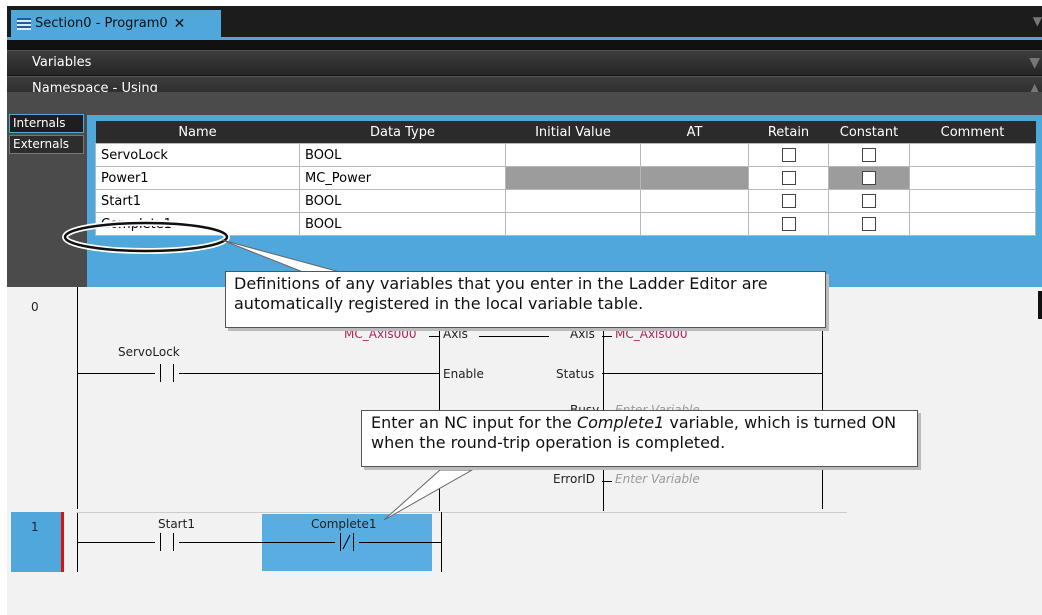  I want to click on nc-slash-icon, so click(346, 542).